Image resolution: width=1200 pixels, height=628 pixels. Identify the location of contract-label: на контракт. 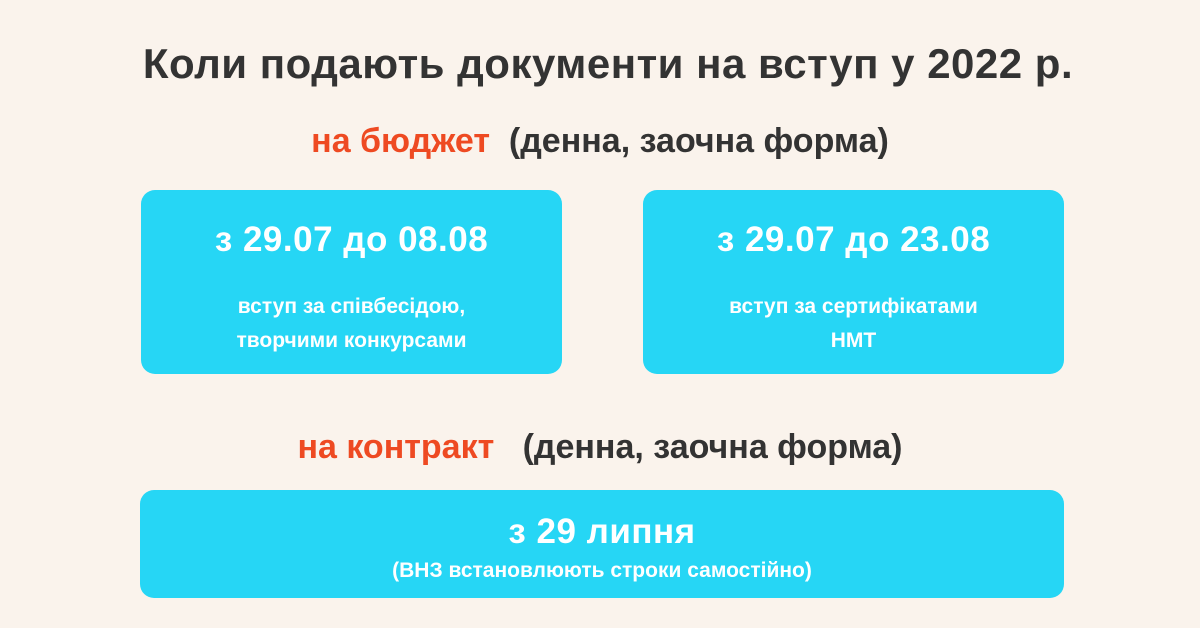
(396, 447).